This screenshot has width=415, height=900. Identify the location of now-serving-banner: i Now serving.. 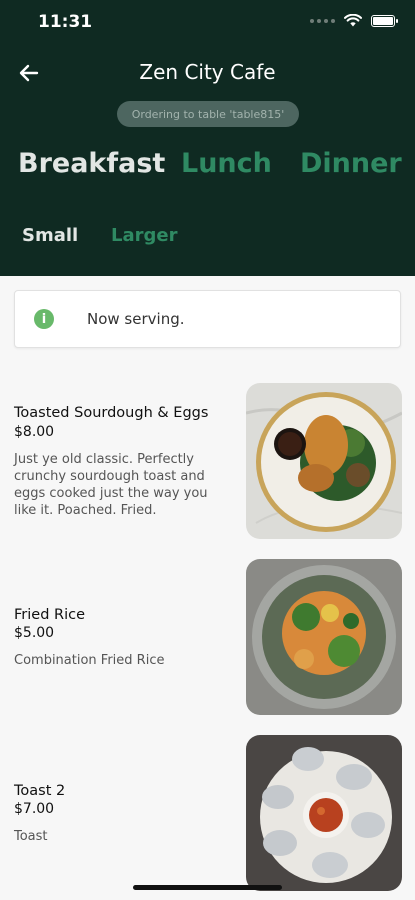
(207, 319).